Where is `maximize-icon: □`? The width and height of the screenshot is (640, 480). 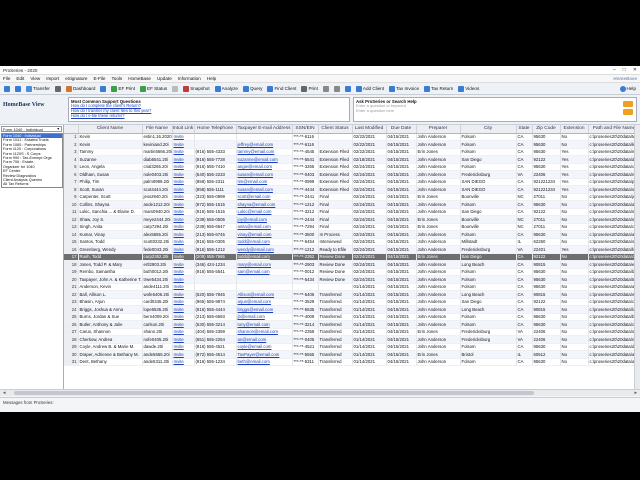 maximize-icon: □ is located at coordinates (624, 70).